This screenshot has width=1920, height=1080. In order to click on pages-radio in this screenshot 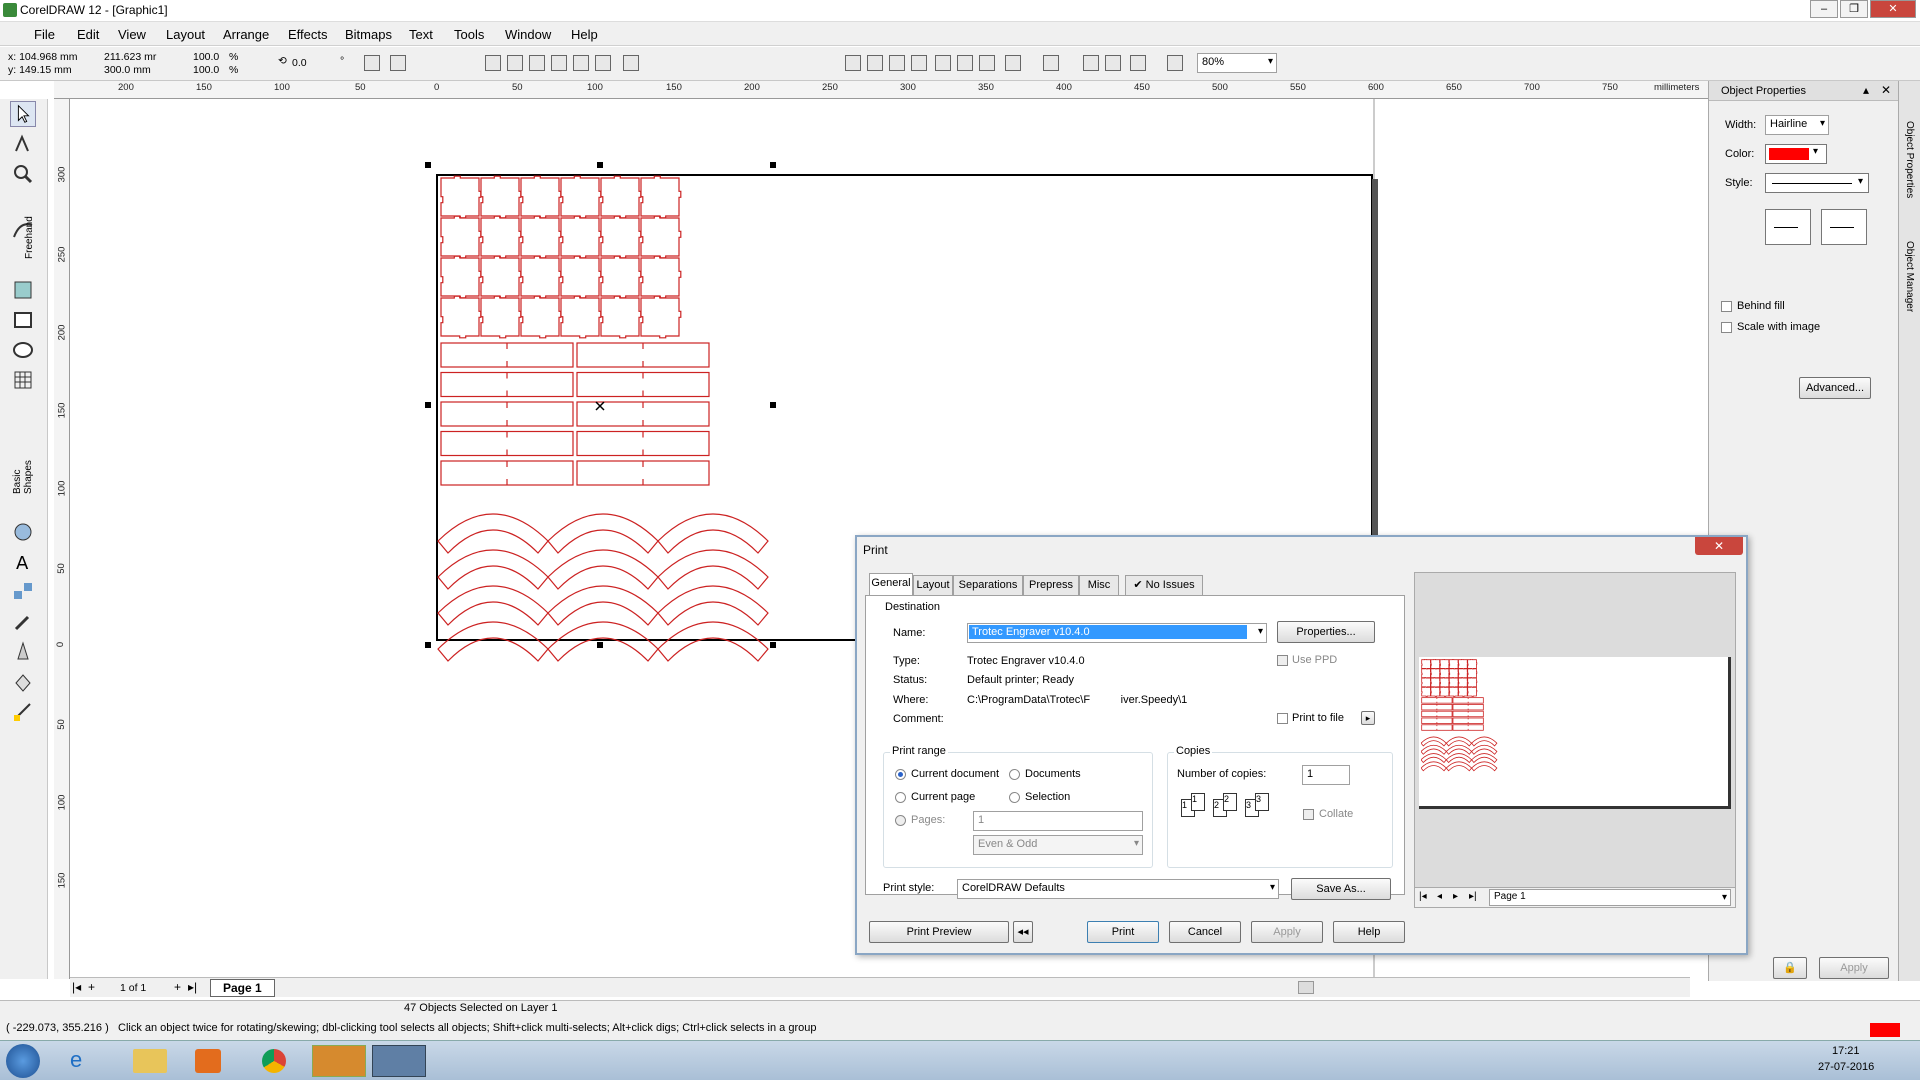, I will do `click(900, 820)`.